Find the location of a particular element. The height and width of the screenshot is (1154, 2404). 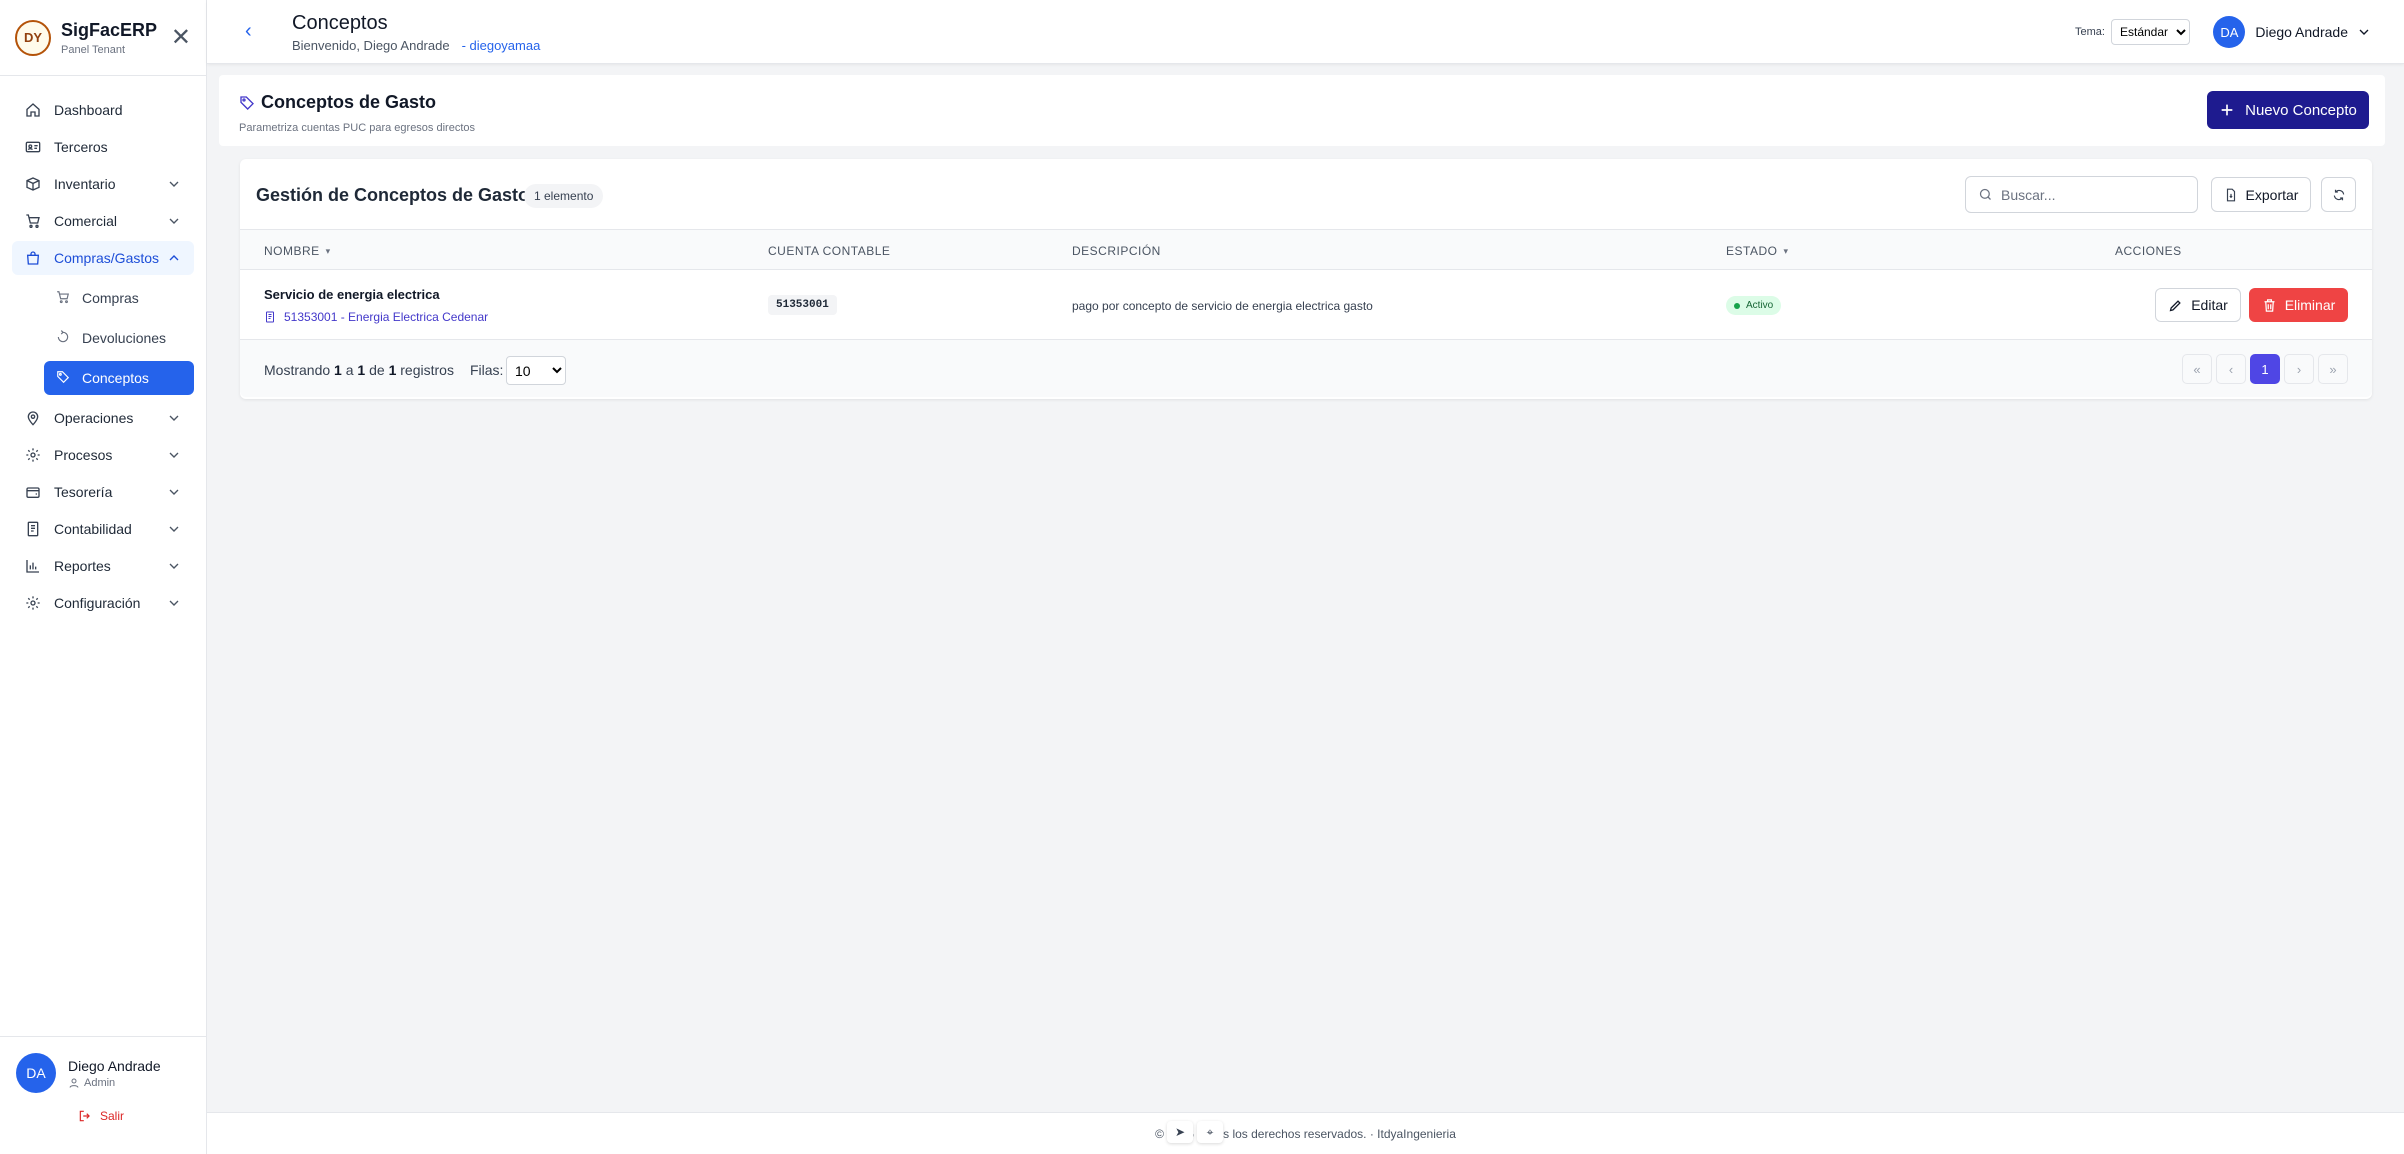

sidebar-item-procesos: Procesos is located at coordinates (103, 455).